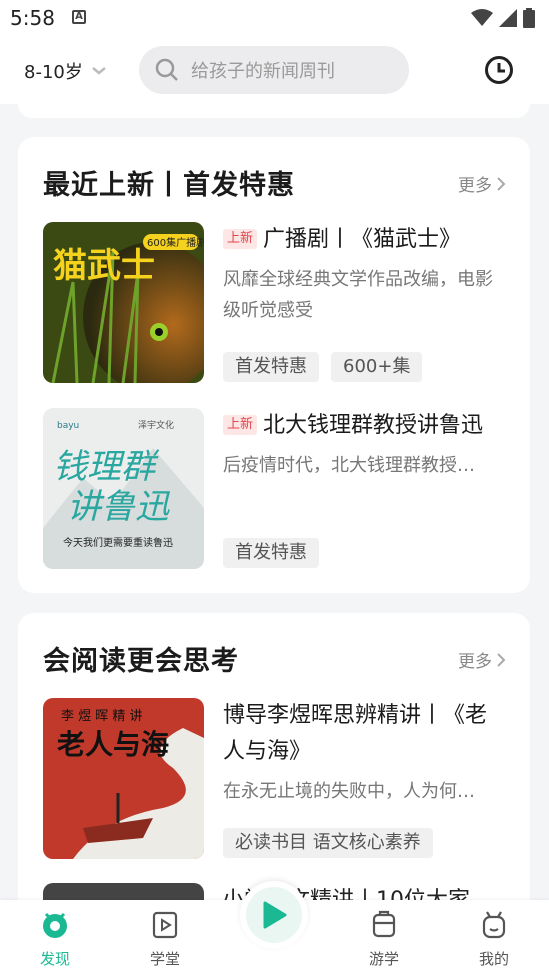 This screenshot has width=549, height=976. What do you see at coordinates (175, 242) in the screenshot?
I see `cover-corner-text: 600集广播剧` at bounding box center [175, 242].